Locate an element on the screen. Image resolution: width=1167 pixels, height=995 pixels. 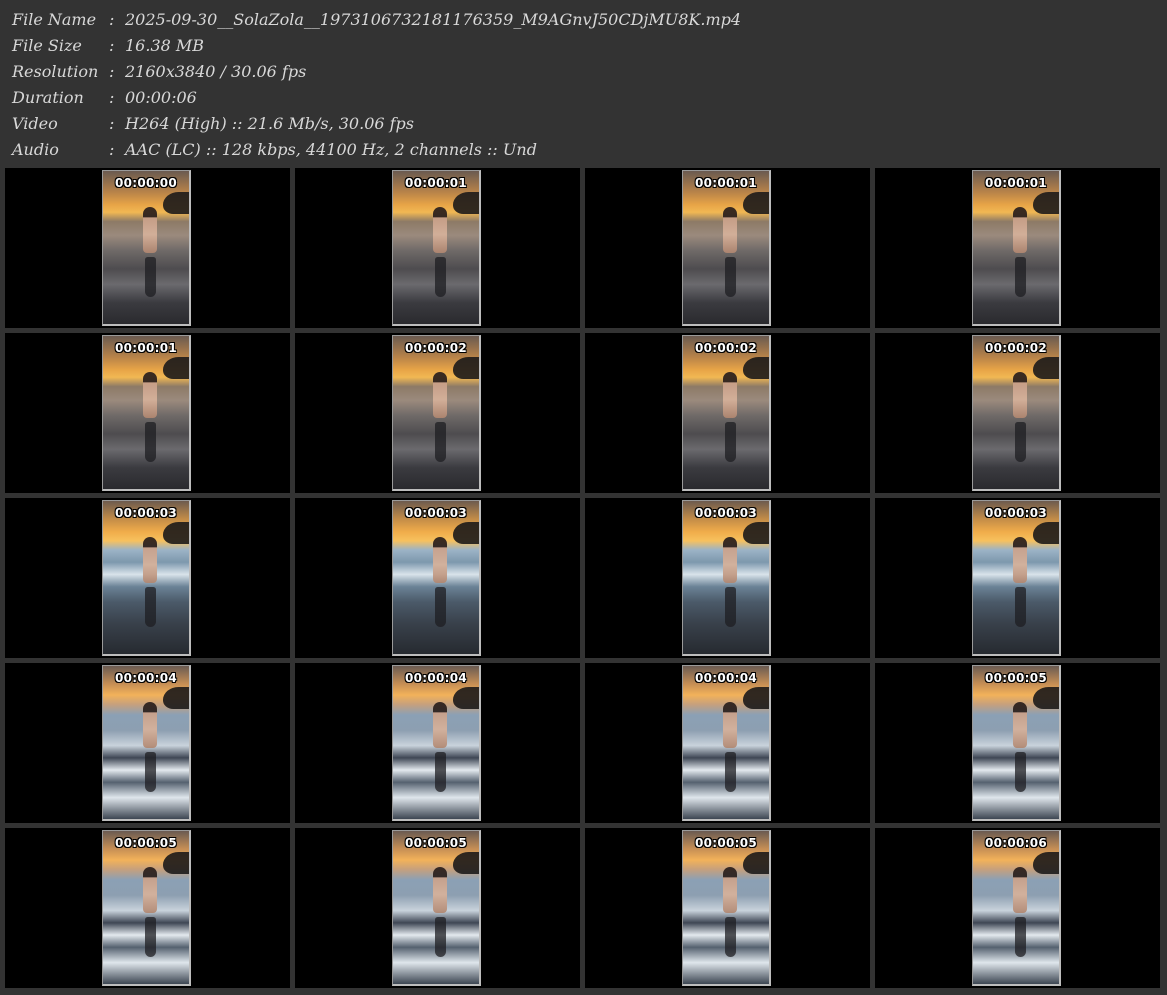
video-frame-thumbnail: 00:00:06 is located at coordinates (1016, 908).